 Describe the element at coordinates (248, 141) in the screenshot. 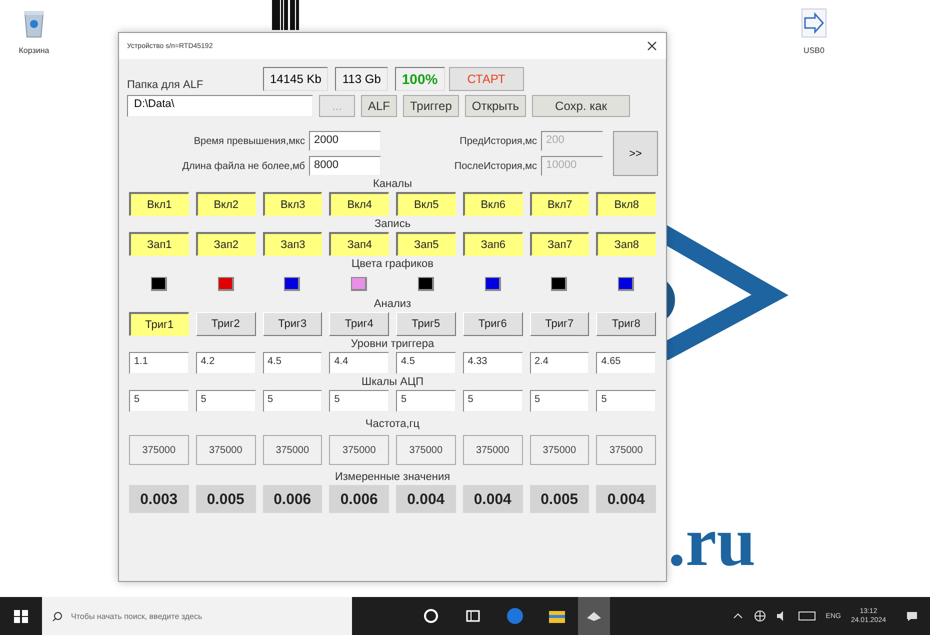

I see `parameter-label: Время превышения,мкс` at that location.